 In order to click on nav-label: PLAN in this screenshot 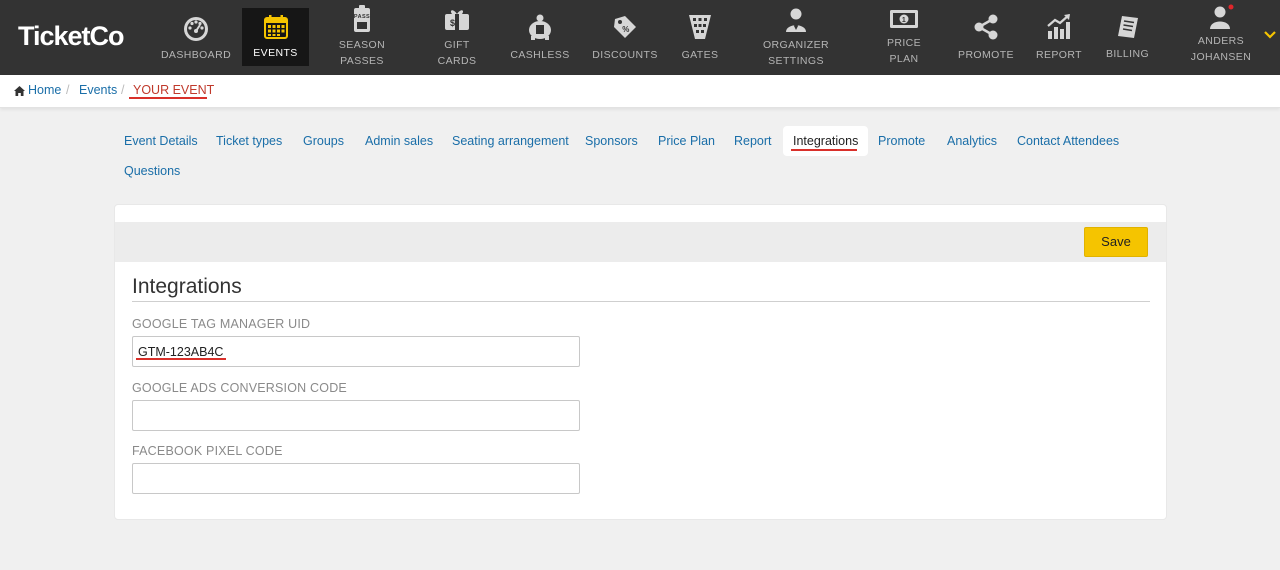, I will do `click(904, 59)`.